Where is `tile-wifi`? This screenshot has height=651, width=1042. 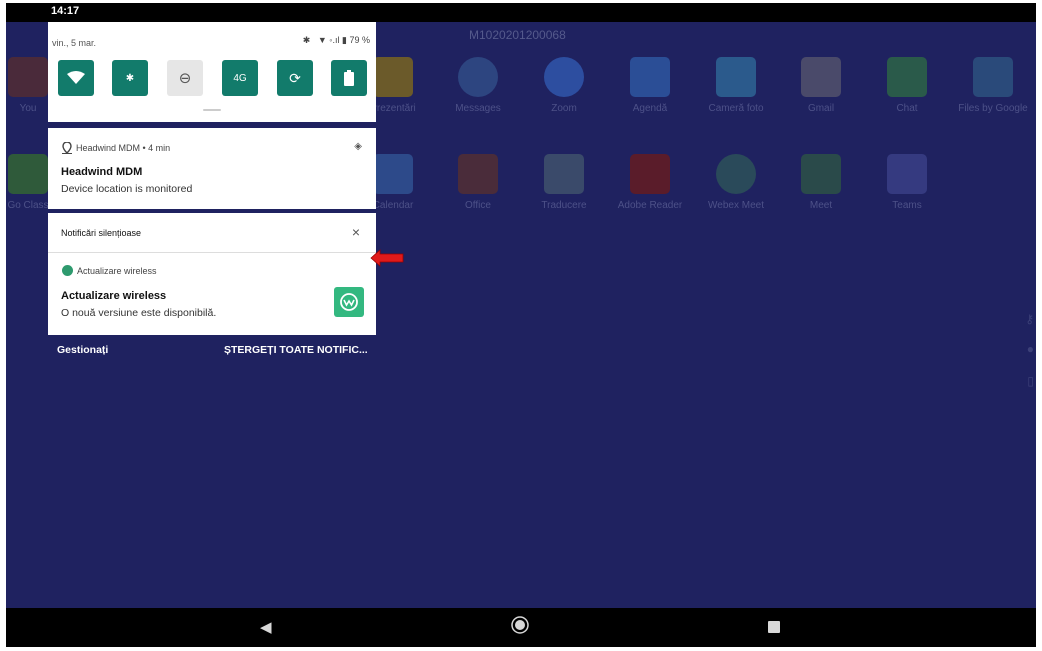
tile-wifi is located at coordinates (76, 78).